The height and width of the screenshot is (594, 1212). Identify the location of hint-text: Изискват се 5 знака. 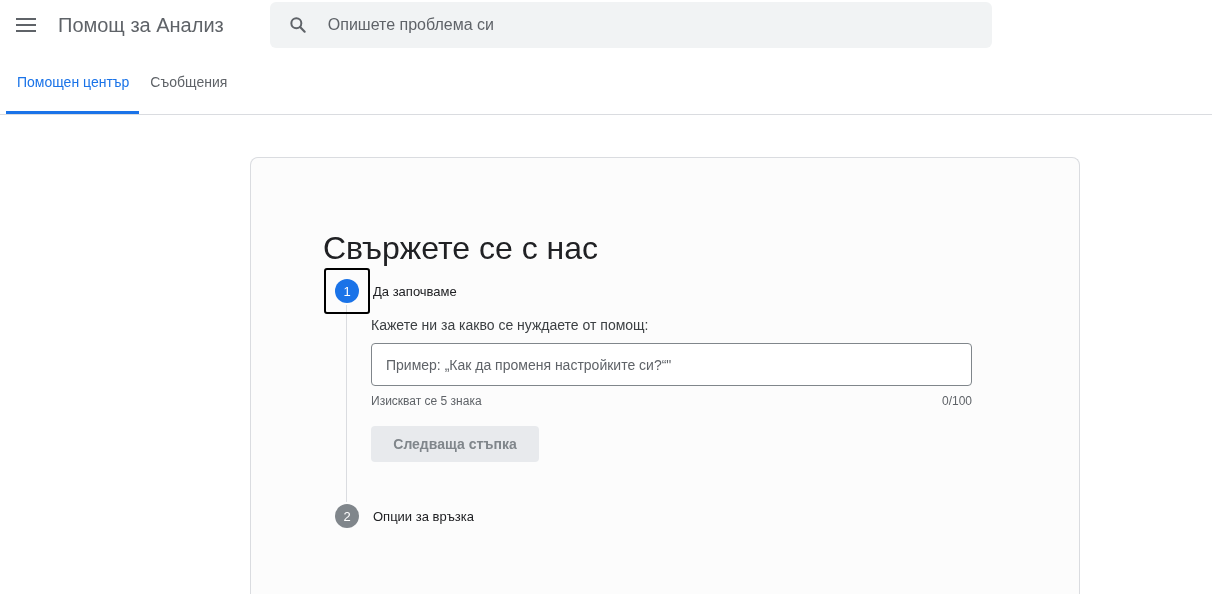
(426, 401).